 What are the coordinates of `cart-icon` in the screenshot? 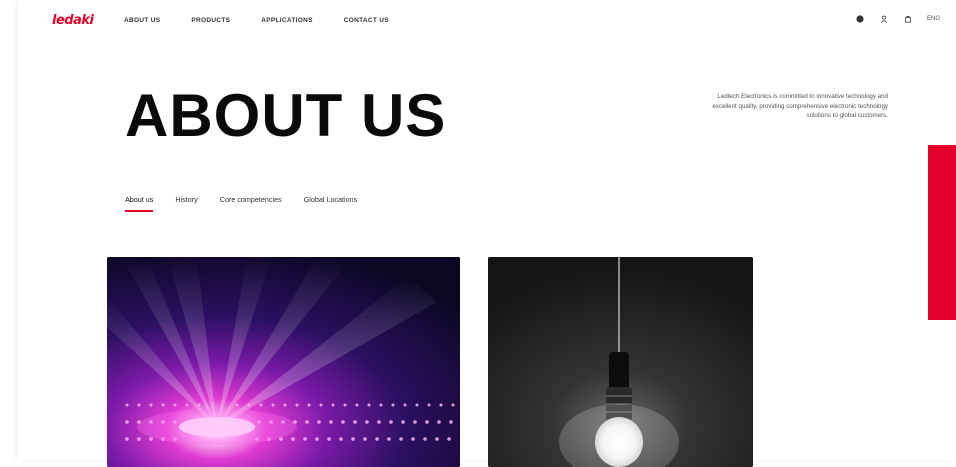 It's located at (908, 19).